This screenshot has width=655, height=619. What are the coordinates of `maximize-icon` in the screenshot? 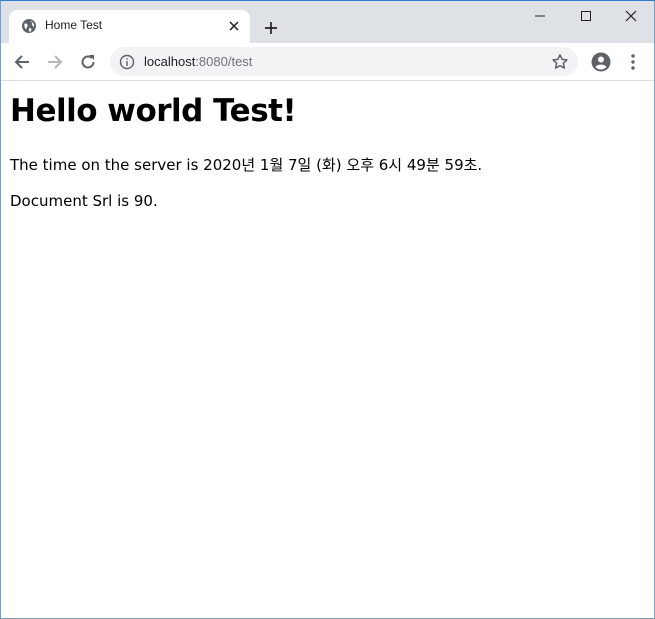 It's located at (586, 16).